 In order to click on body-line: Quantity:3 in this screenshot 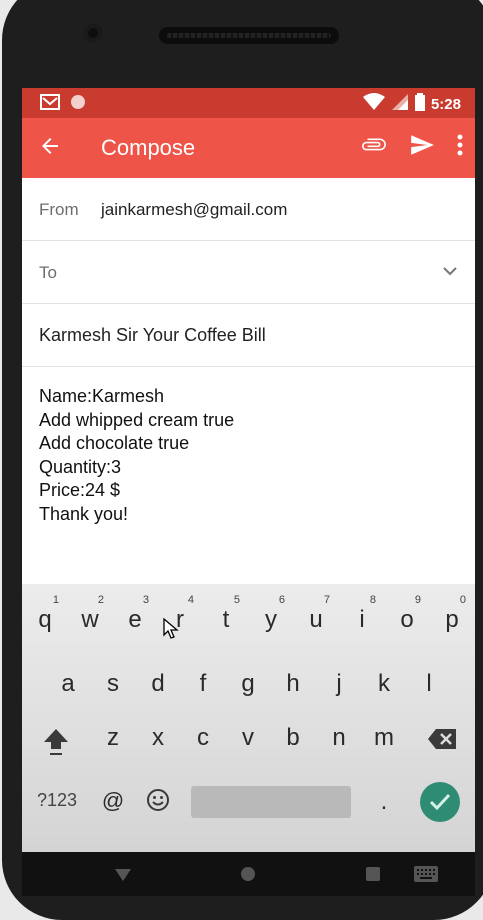, I will do `click(80, 466)`.